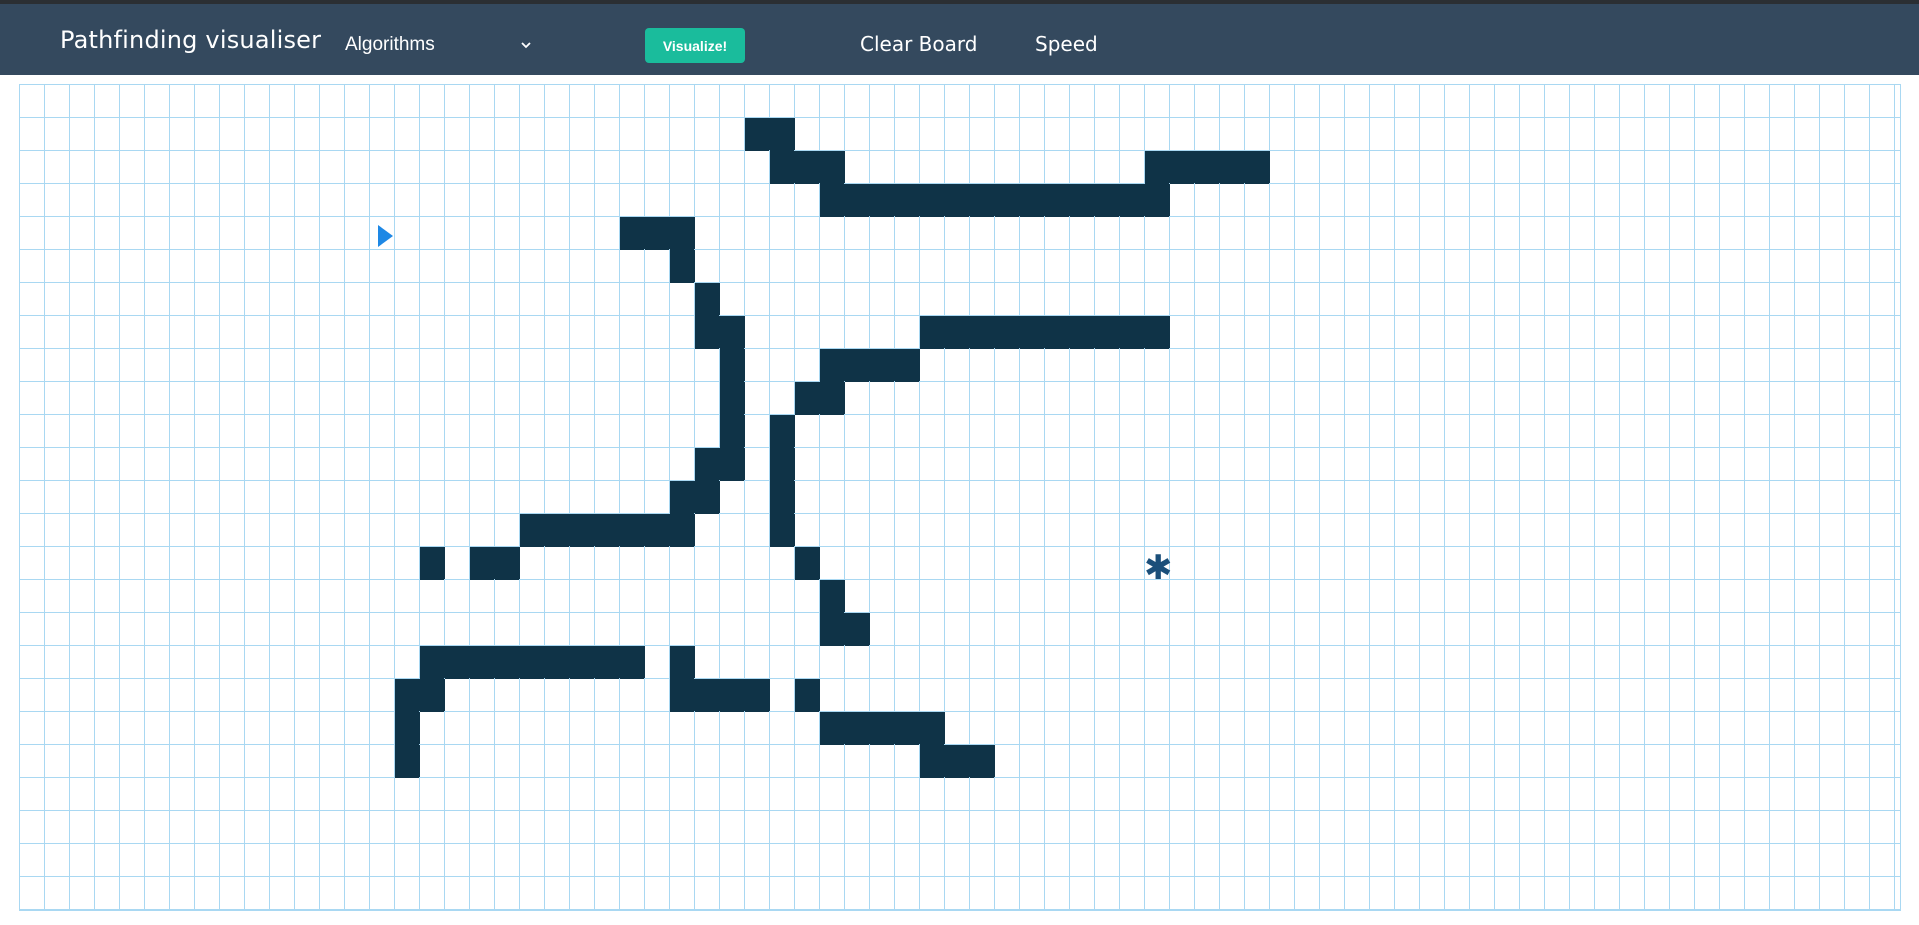 This screenshot has height=925, width=1919. I want to click on target-node: ✱, so click(1158, 567).